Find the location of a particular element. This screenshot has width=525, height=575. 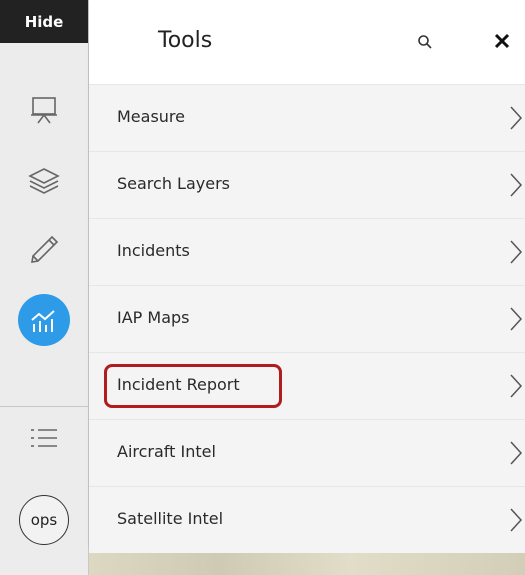

list-icon is located at coordinates (44, 438).